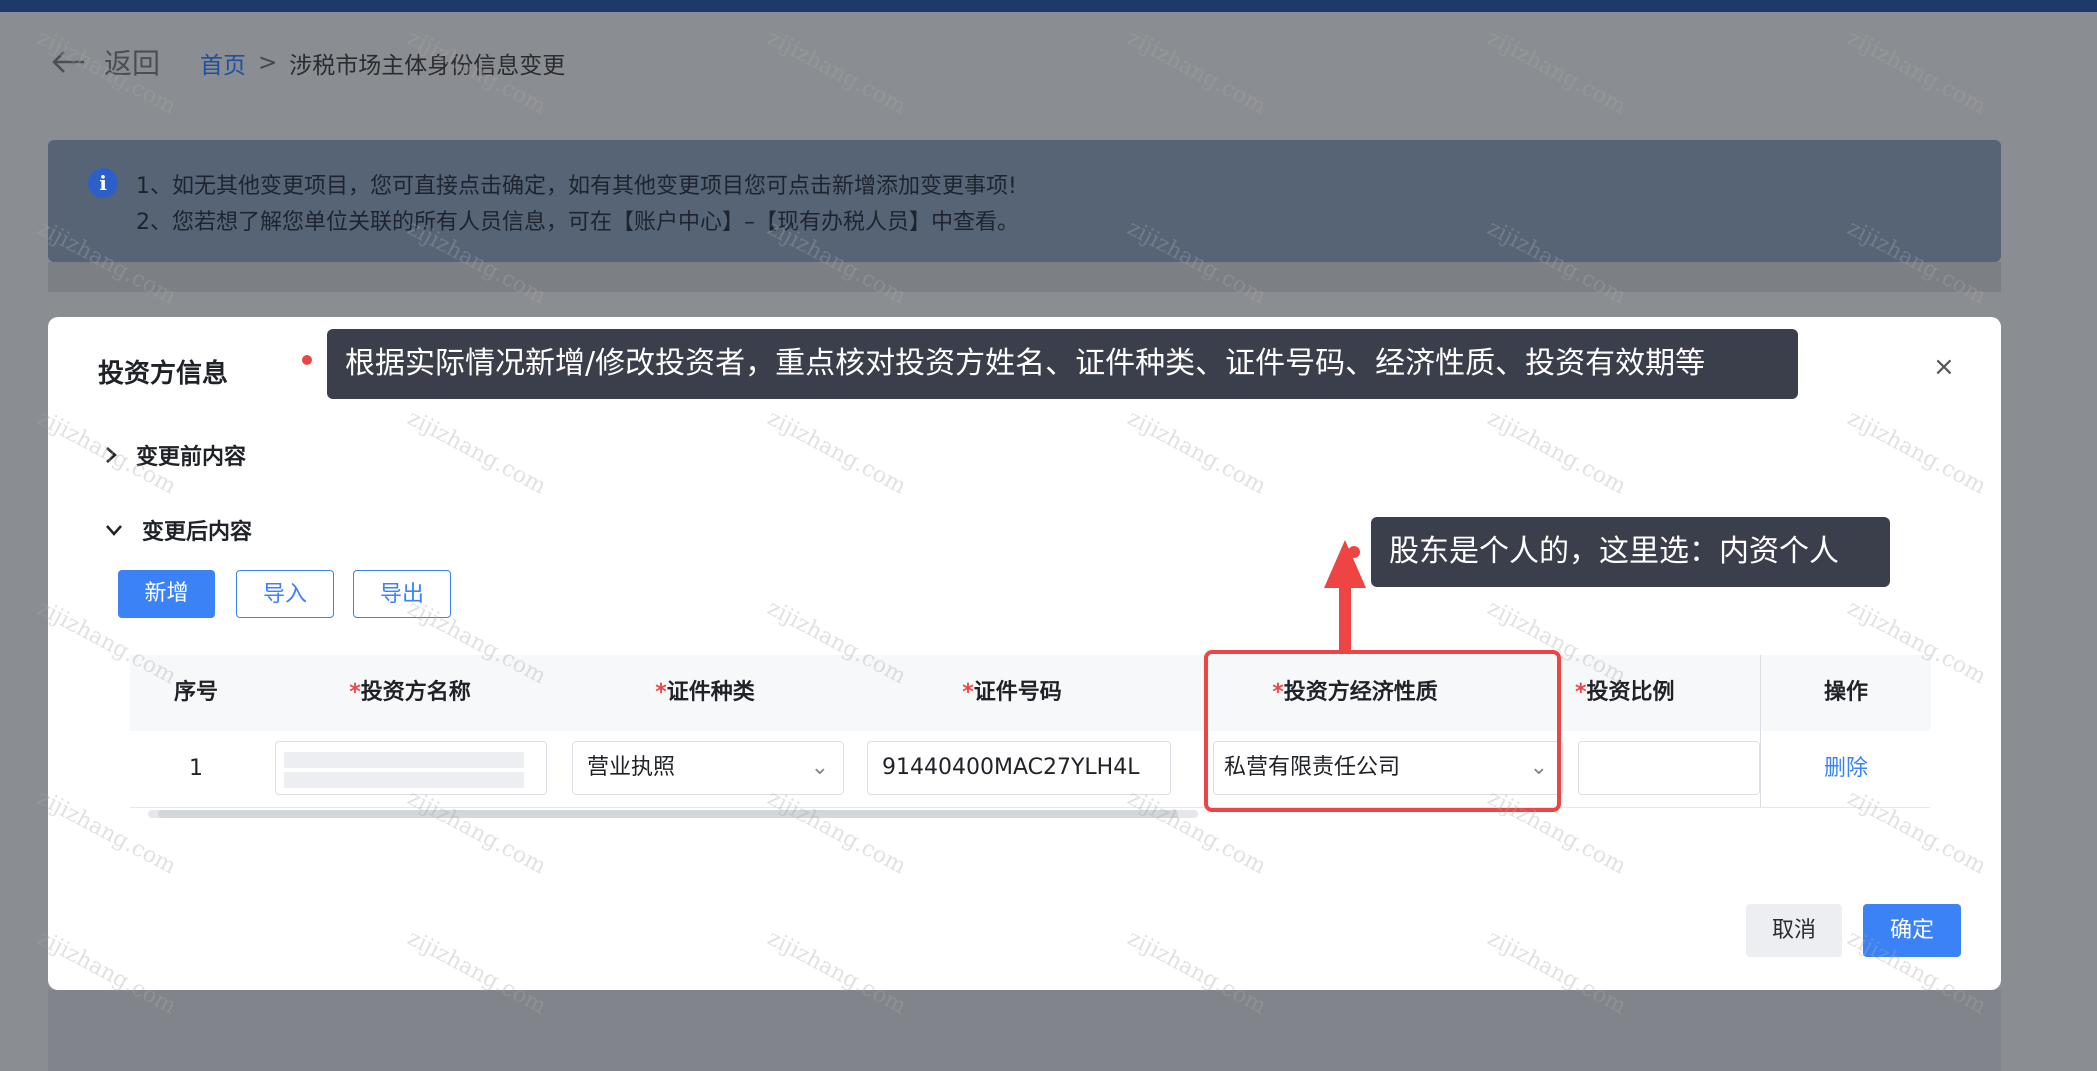 This screenshot has height=1071, width=2097. Describe the element at coordinates (268, 63) in the screenshot. I see `chevron-right-icon: >` at that location.